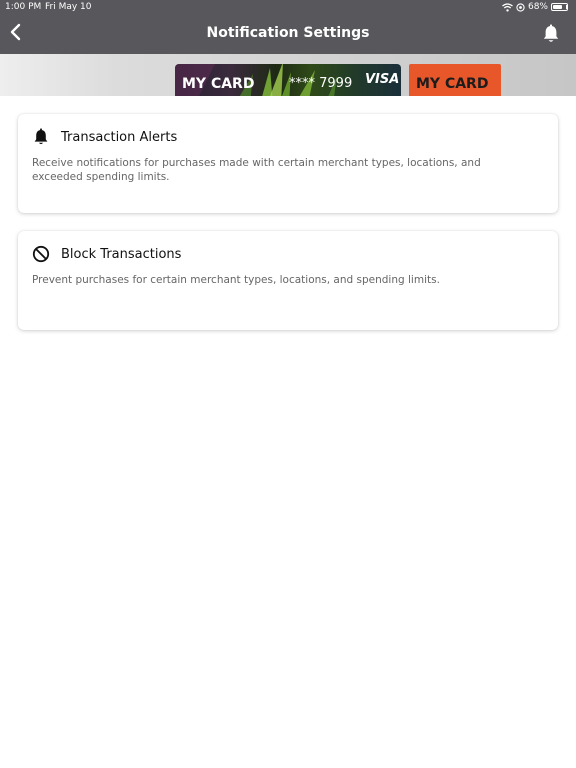 The width and height of the screenshot is (576, 768). I want to click on battery-icon, so click(559, 7).